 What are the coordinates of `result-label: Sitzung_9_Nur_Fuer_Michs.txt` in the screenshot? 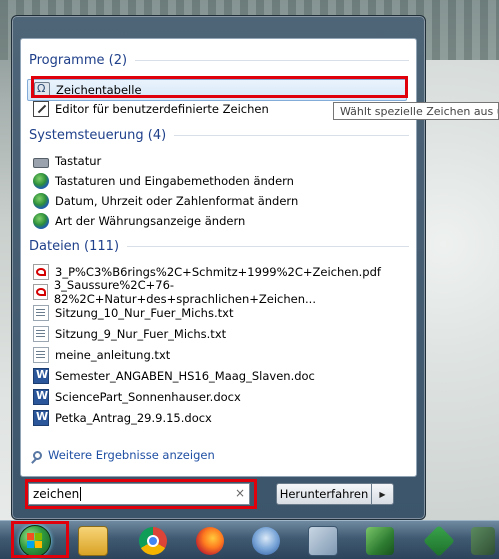 It's located at (141, 334).